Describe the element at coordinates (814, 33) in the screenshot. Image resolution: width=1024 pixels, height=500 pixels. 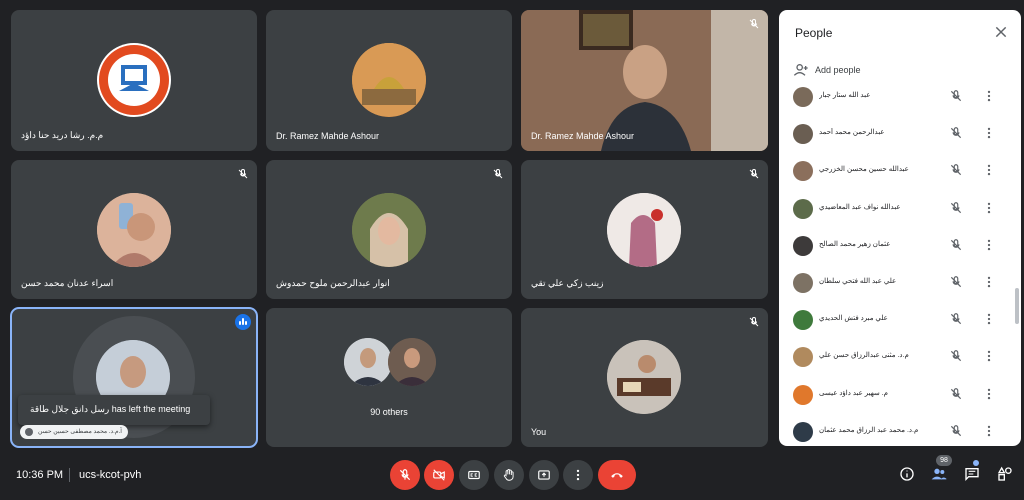
I see `panel-title: People` at that location.